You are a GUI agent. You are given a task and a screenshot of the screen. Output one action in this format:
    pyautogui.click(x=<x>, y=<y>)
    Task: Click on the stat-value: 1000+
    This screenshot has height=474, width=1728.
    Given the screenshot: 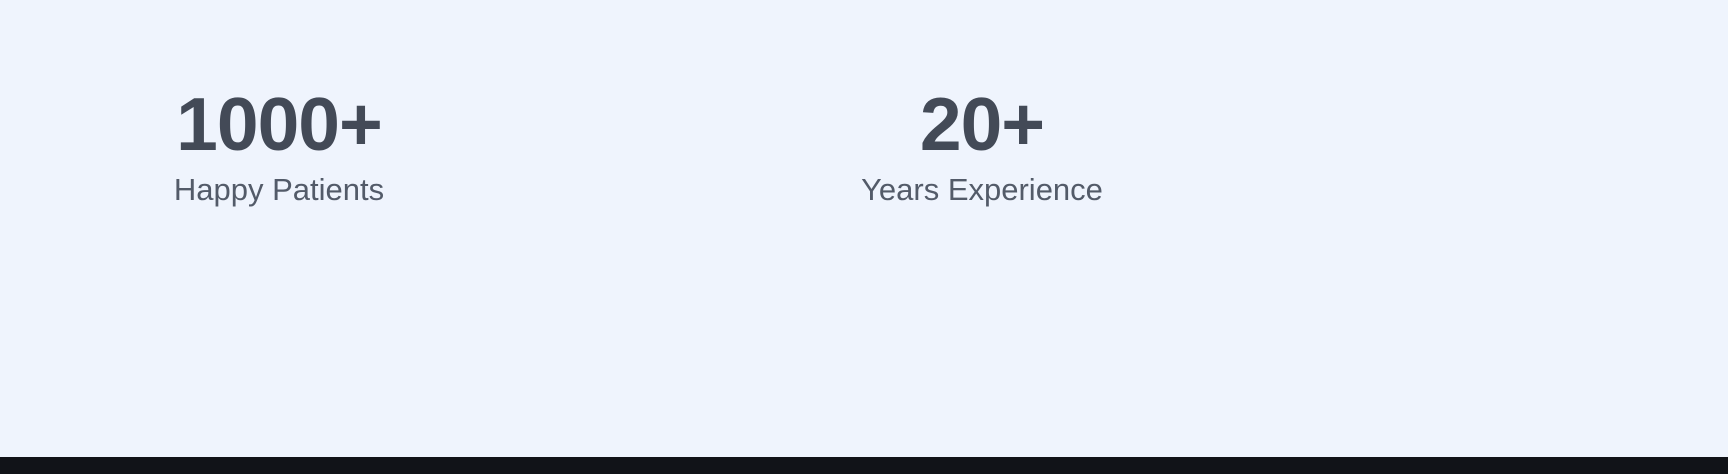 What is the action you would take?
    pyautogui.click(x=279, y=124)
    